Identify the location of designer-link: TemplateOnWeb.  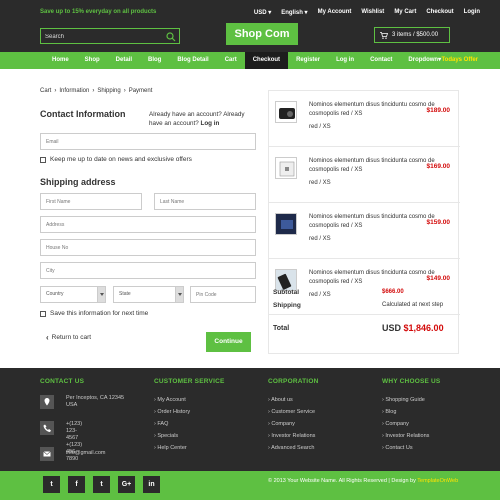
(437, 481).